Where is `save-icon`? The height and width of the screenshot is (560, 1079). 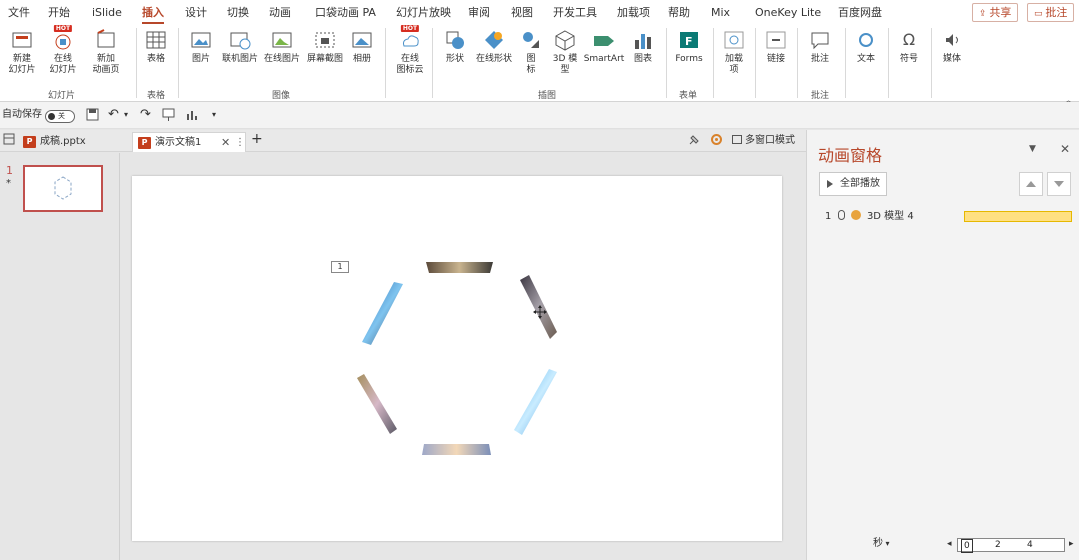
save-icon is located at coordinates (92, 117).